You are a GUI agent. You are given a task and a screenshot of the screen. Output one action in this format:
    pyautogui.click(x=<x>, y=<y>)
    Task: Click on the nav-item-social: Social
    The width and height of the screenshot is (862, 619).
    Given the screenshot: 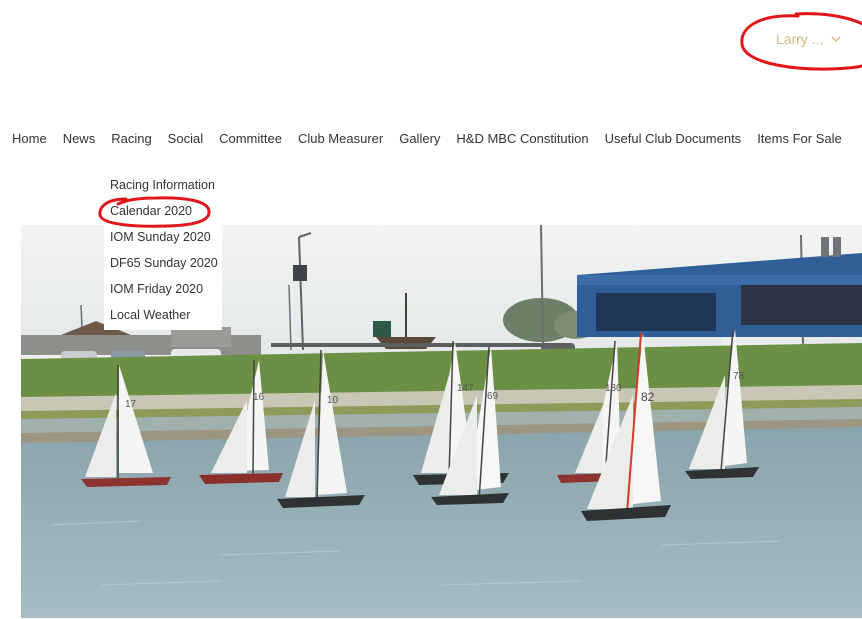 What is the action you would take?
    pyautogui.click(x=185, y=138)
    